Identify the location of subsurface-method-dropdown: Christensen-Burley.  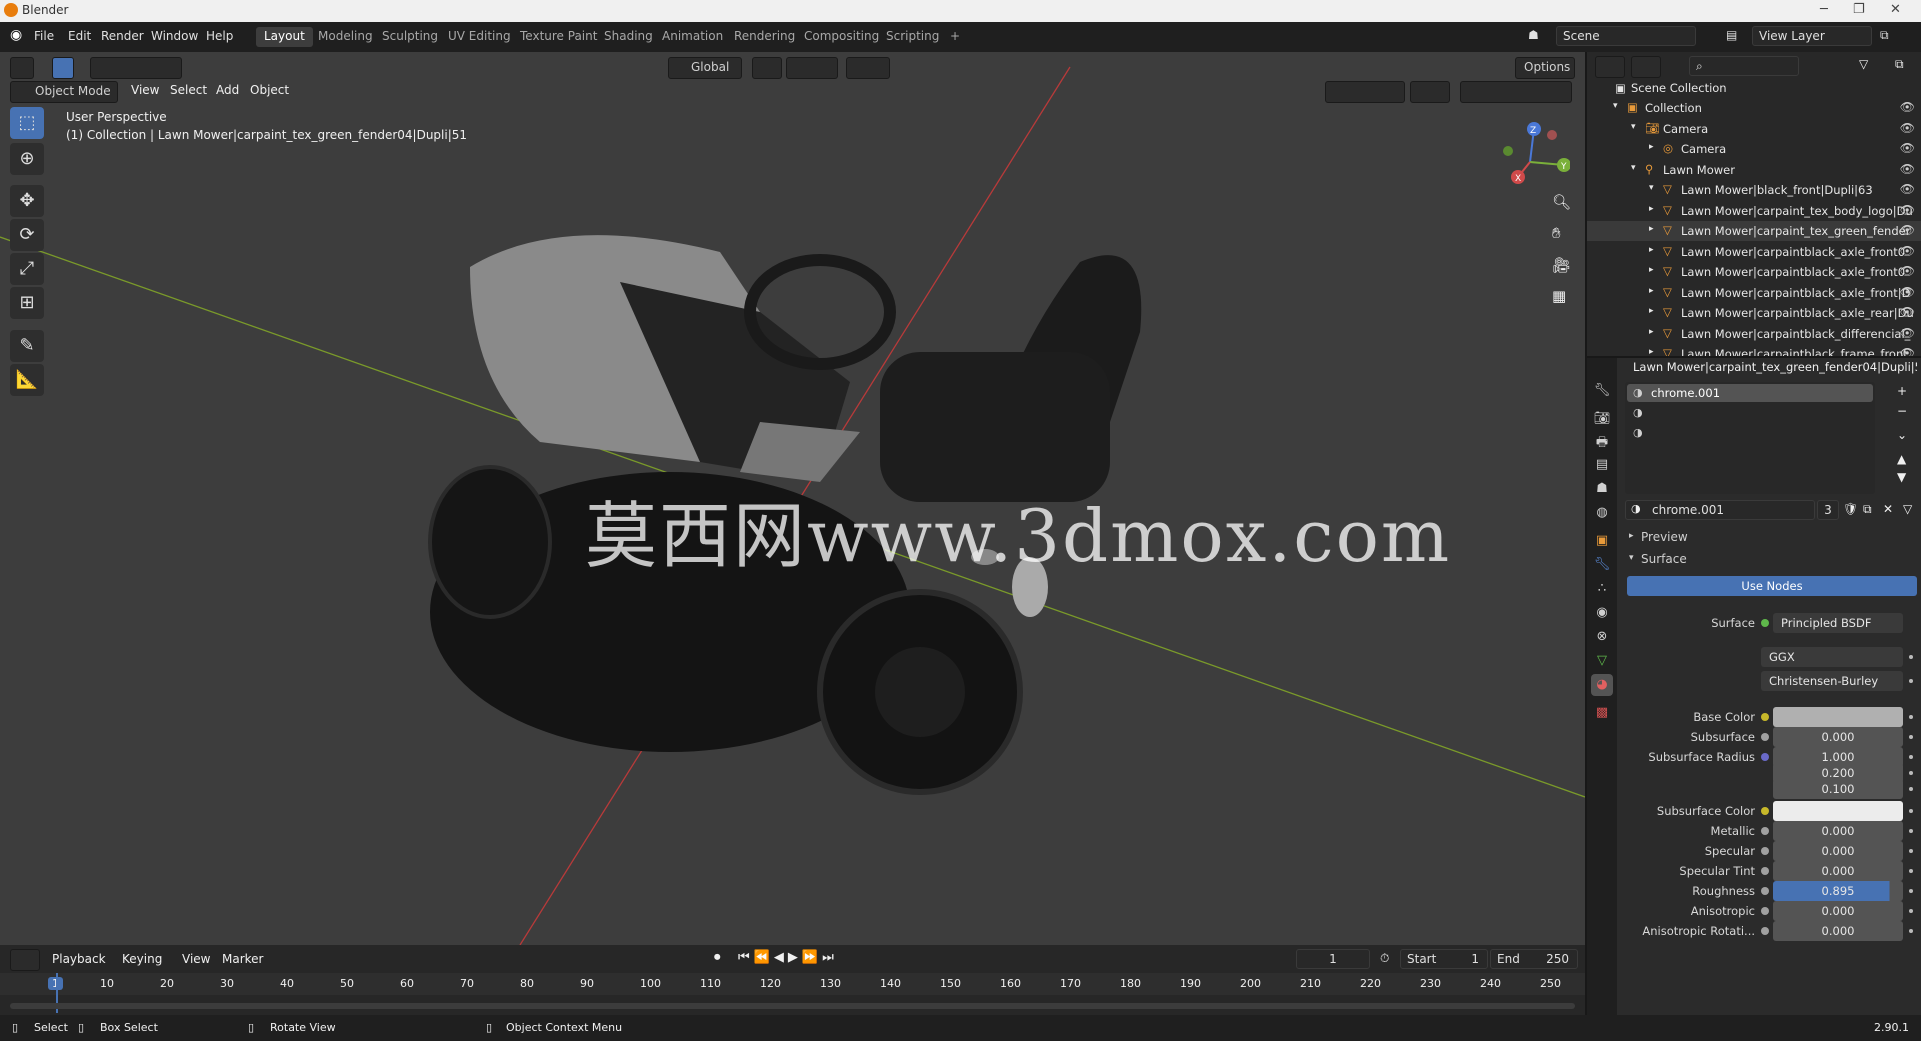
(1832, 681).